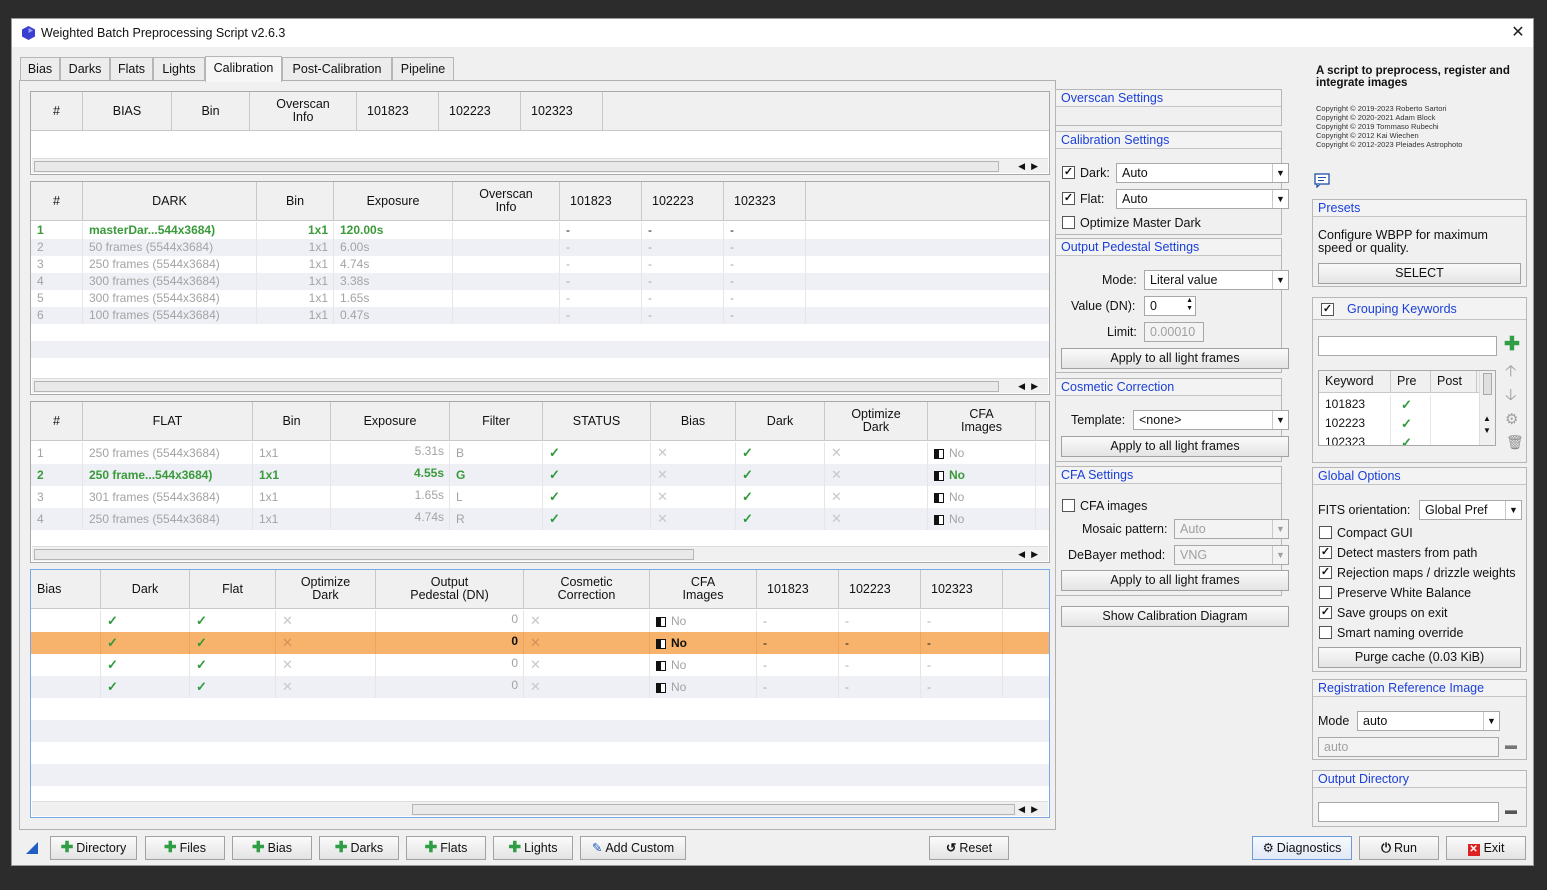  Describe the element at coordinates (1068, 505) in the screenshot. I see `cfa-images-checkbox` at that location.